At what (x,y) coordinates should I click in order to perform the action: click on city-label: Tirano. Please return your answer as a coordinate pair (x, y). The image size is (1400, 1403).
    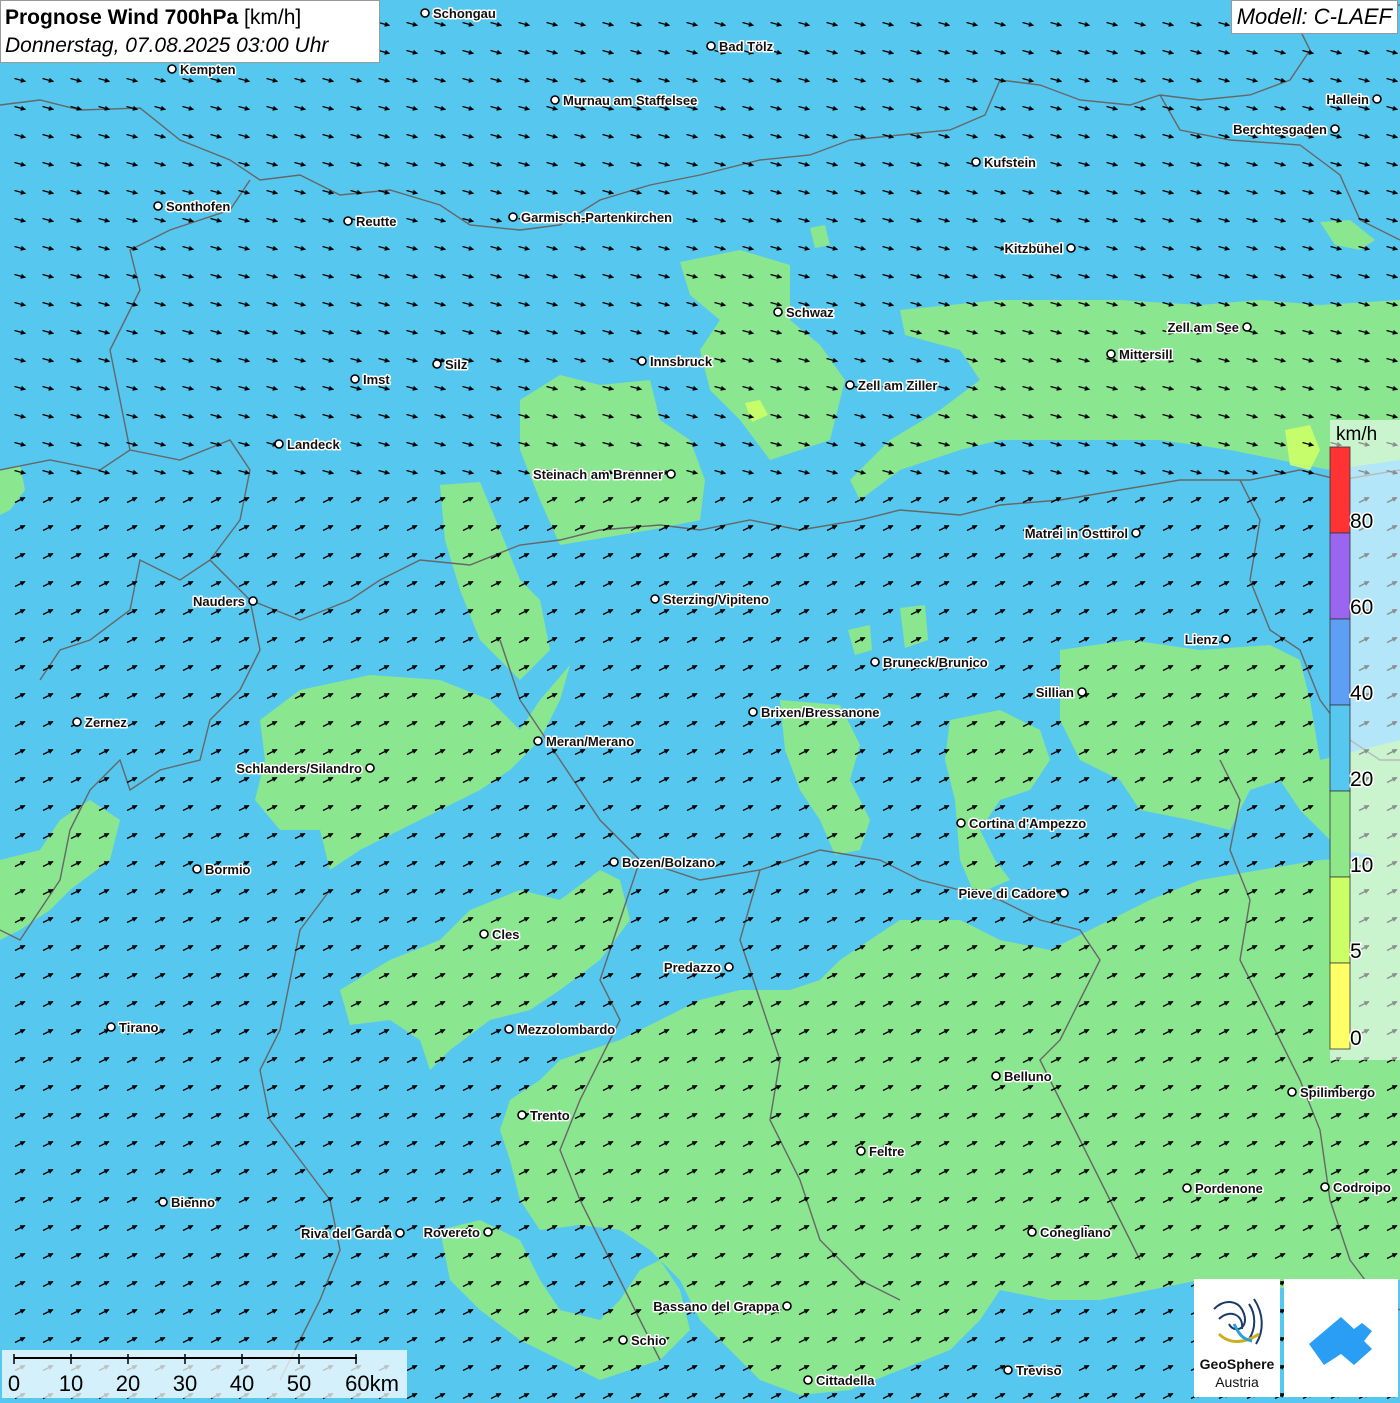
    Looking at the image, I should click on (139, 1027).